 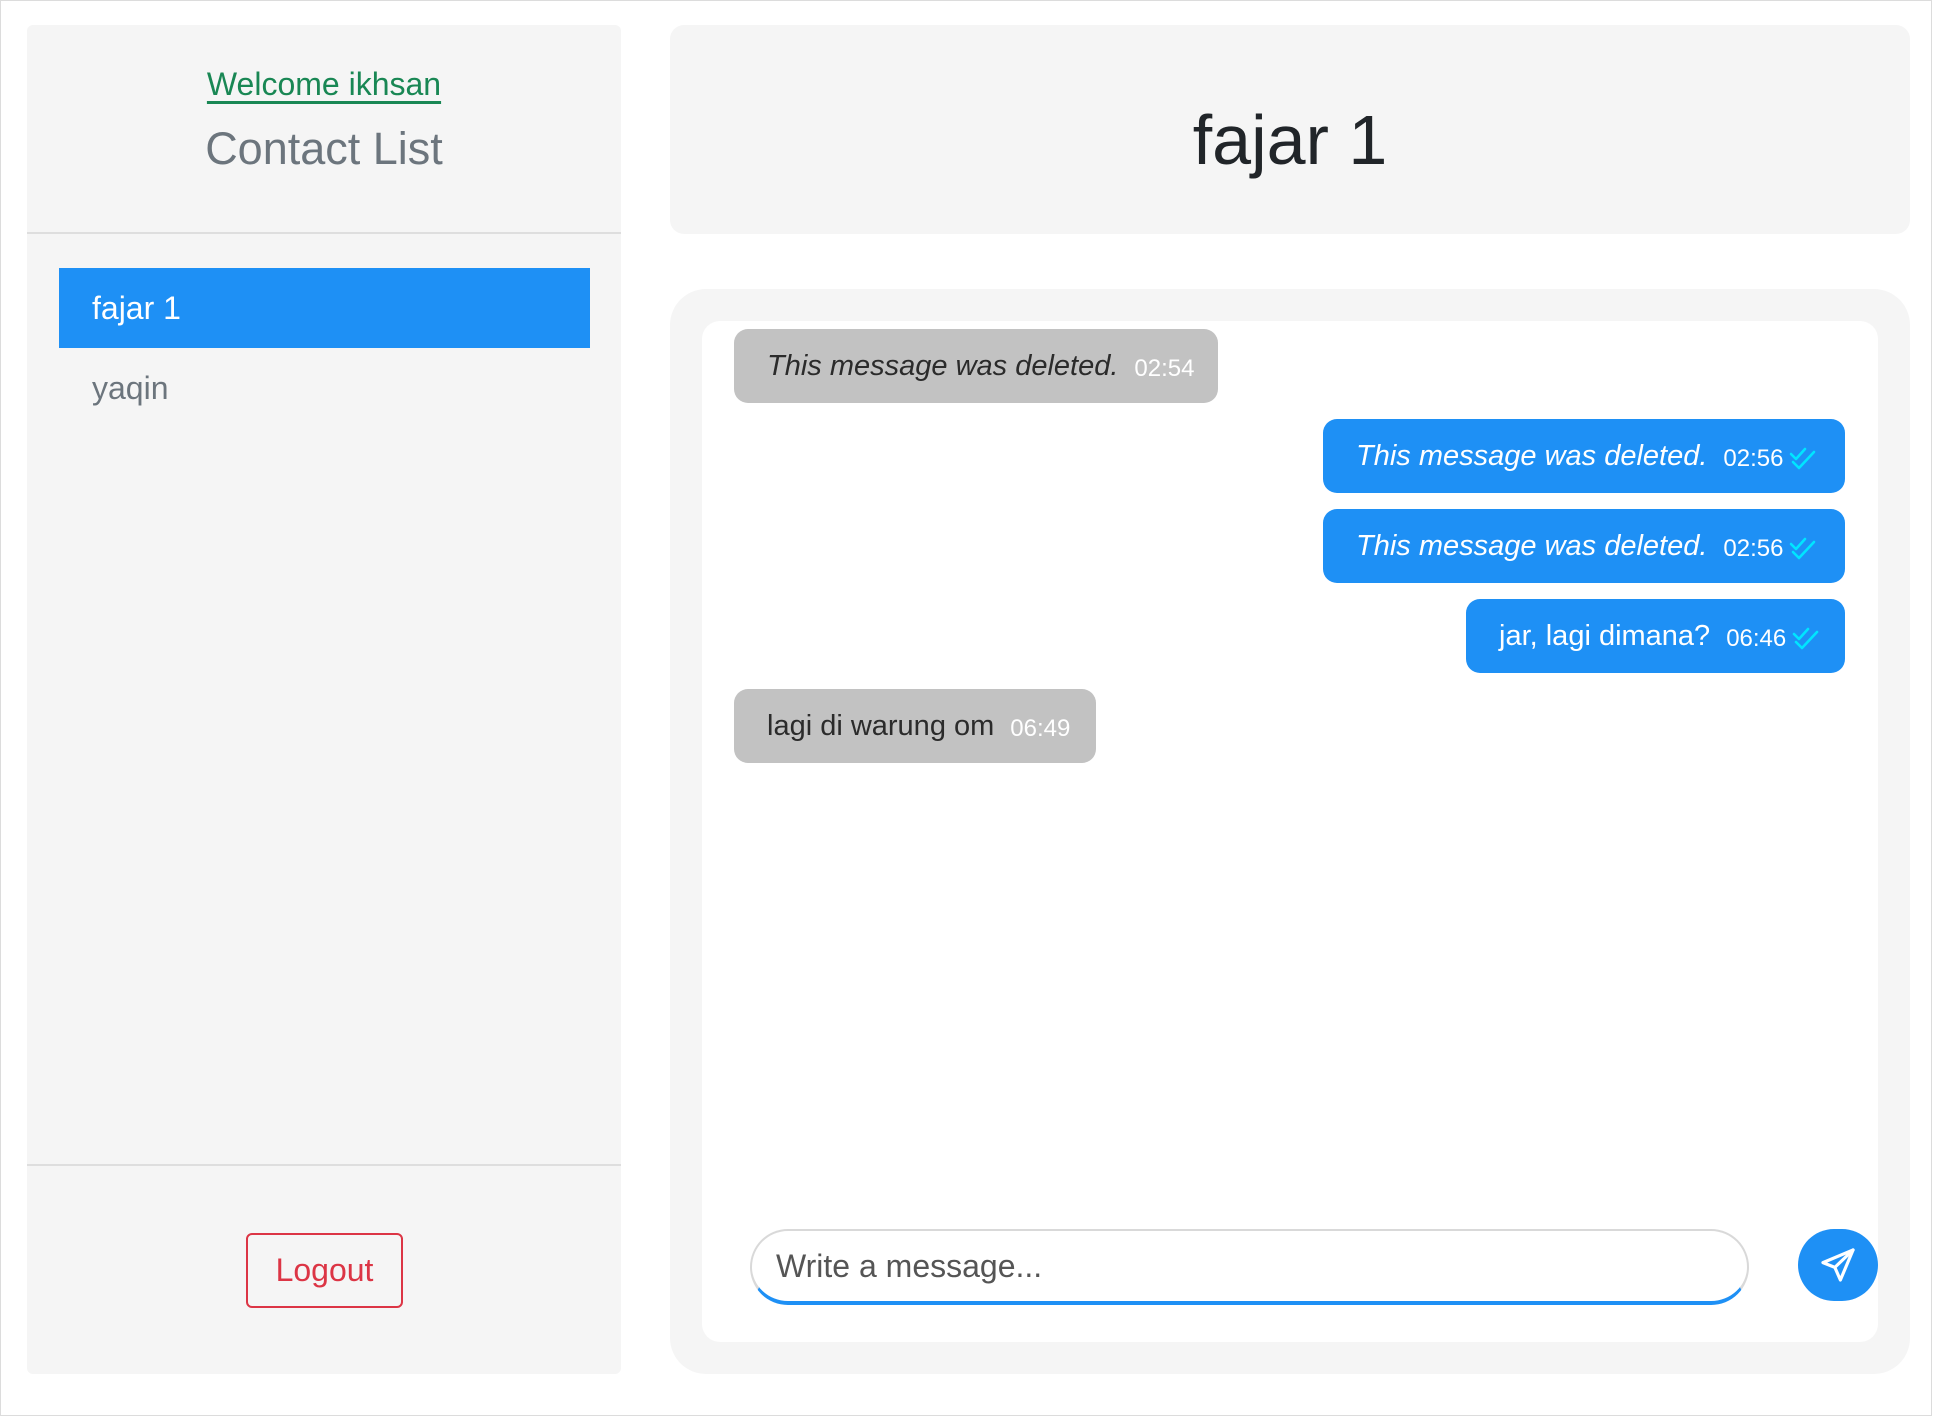 I want to click on message-time: 06:49, so click(x=1040, y=728).